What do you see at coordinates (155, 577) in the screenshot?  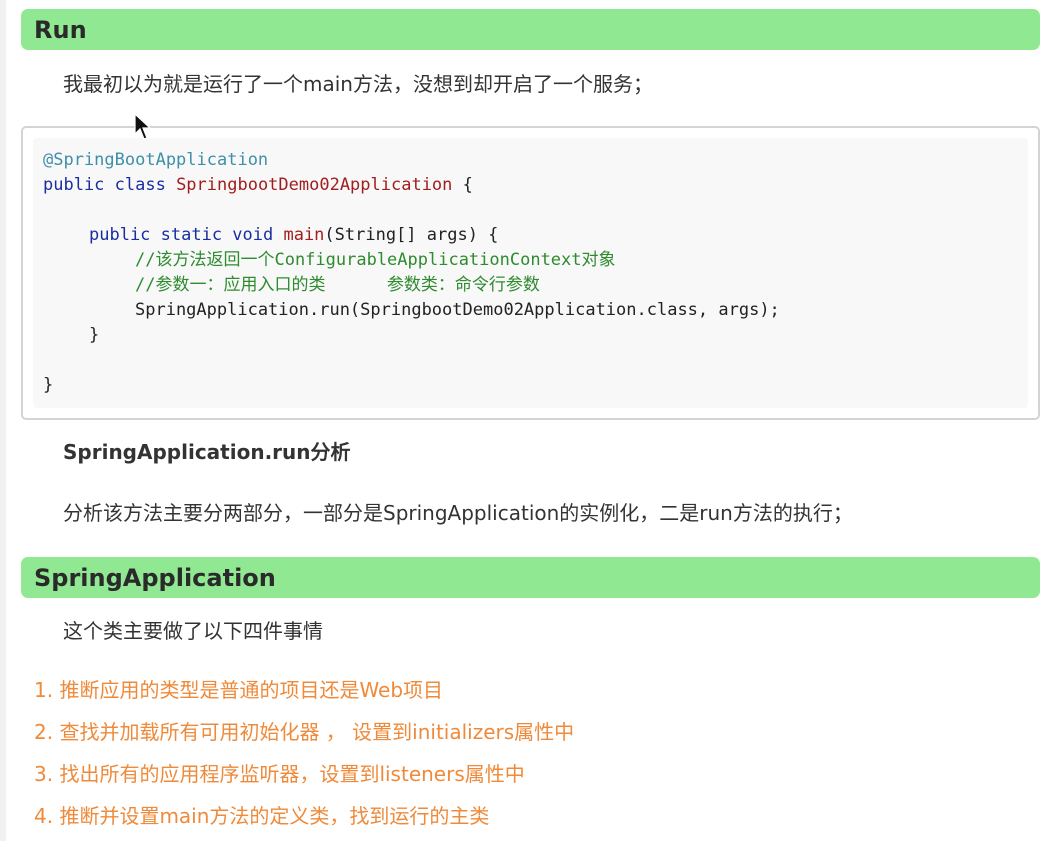 I see `section-title-spring-application: SpringApplication` at bounding box center [155, 577].